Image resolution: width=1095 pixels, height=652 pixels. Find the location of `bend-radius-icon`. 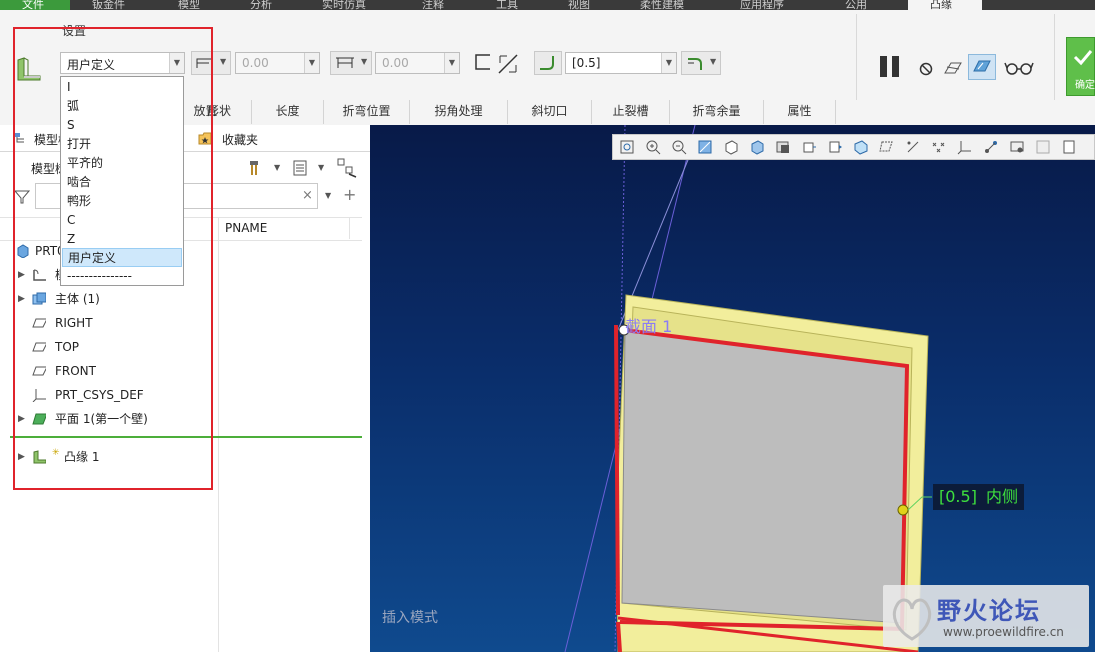

bend-radius-icon is located at coordinates (547, 63).